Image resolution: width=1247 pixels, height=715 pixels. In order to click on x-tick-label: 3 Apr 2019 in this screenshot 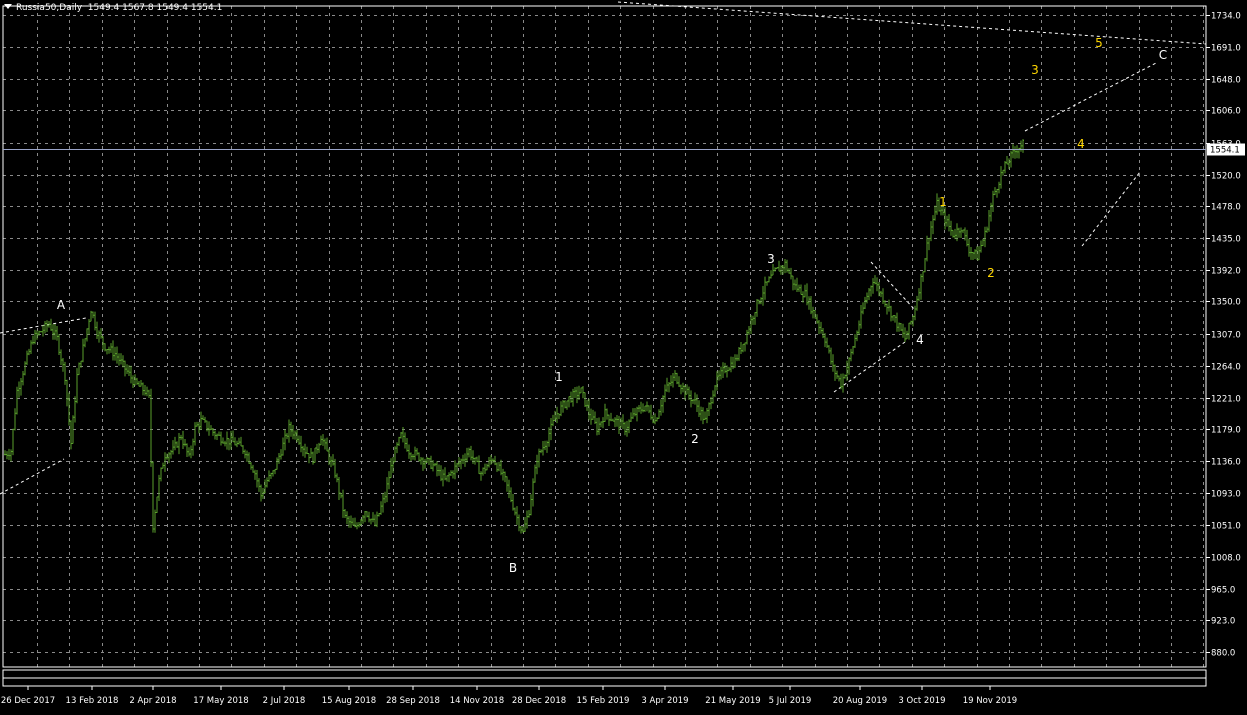, I will do `click(664, 701)`.